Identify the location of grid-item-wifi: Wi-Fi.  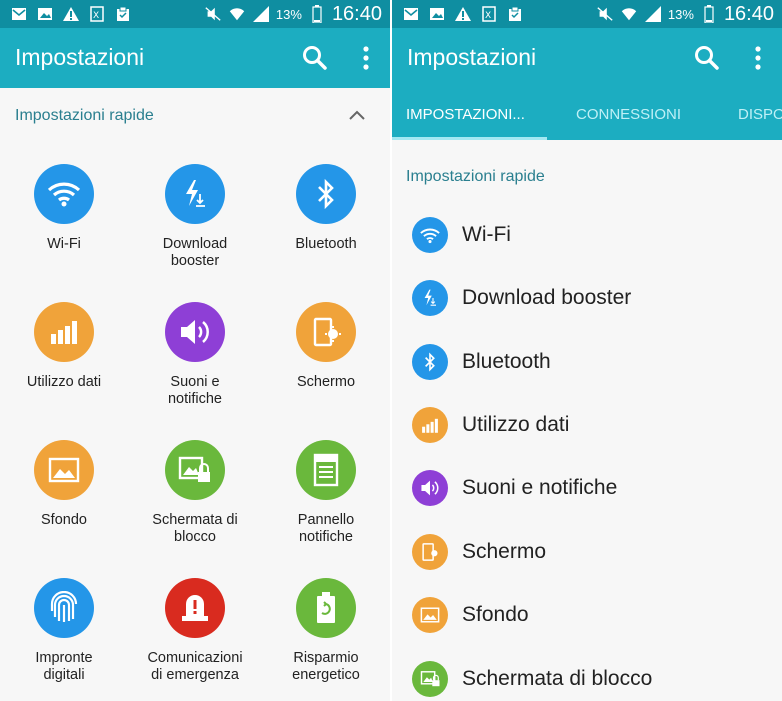
(64, 208).